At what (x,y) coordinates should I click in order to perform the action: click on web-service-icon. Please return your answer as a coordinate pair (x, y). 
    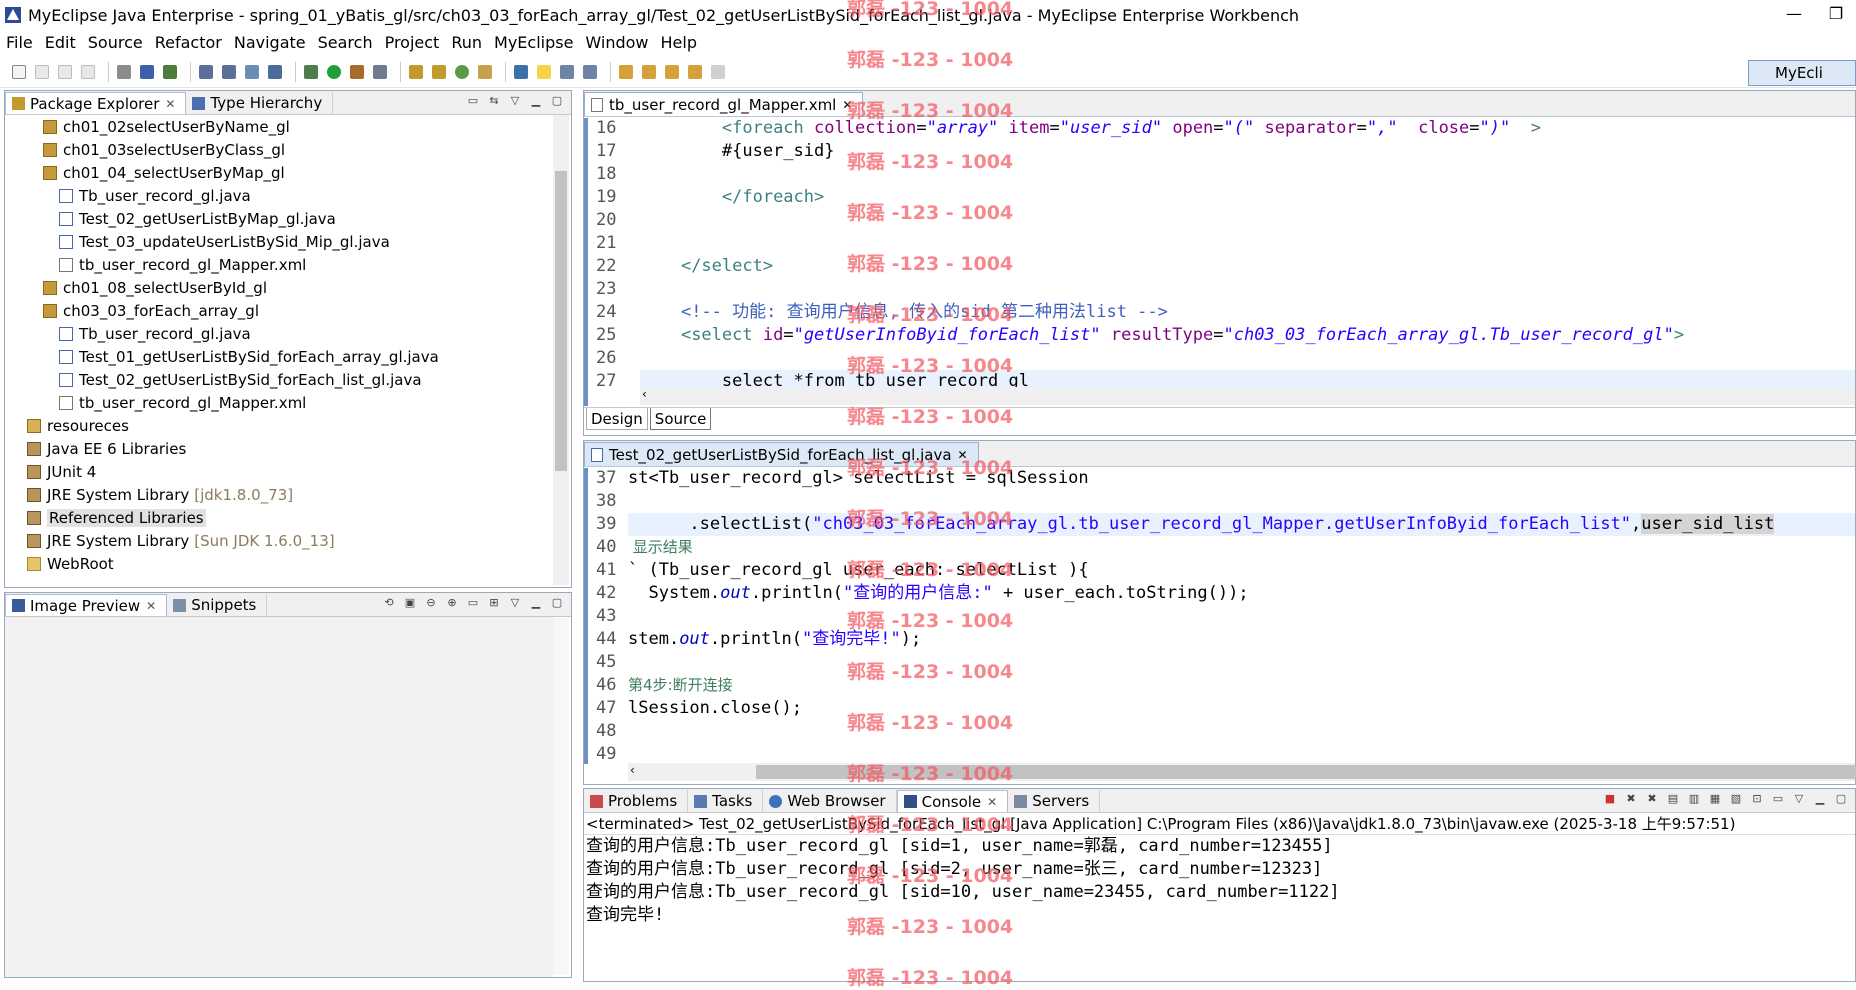
    Looking at the image, I should click on (252, 71).